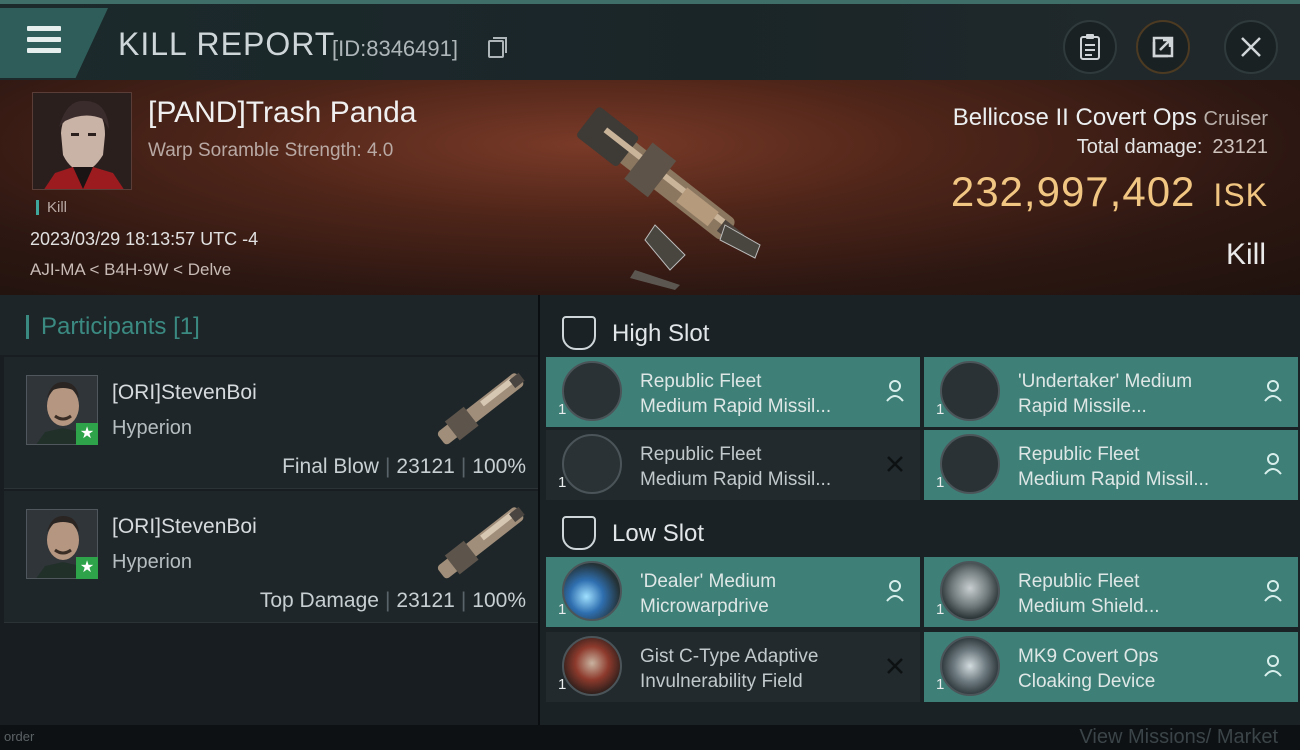  Describe the element at coordinates (330, 466) in the screenshot. I see `participant-role: Final Blow` at that location.